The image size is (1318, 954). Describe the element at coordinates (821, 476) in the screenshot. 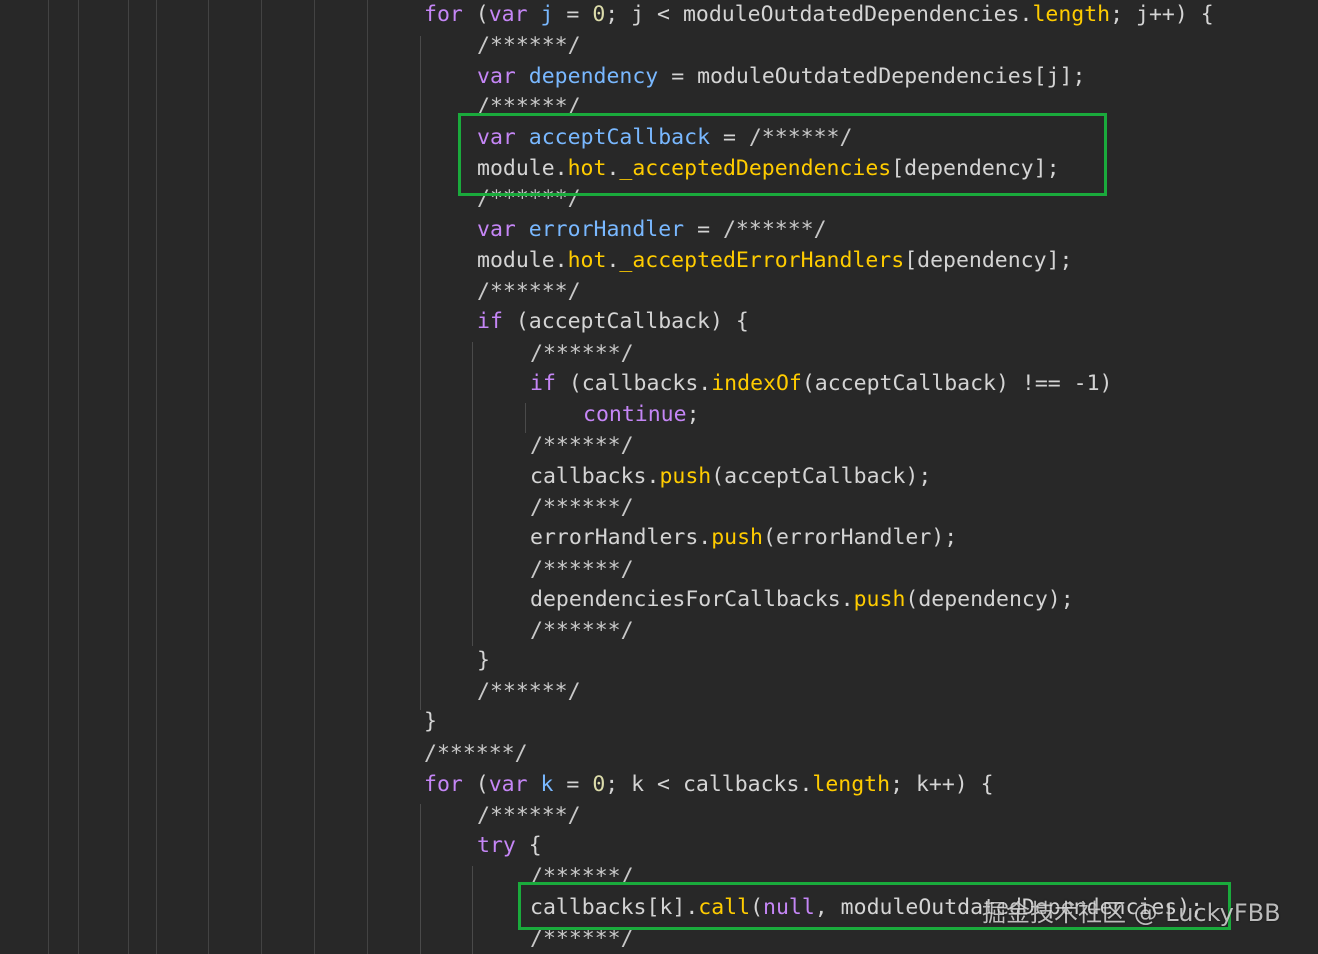

I see `code-token: (acceptCallback);` at that location.